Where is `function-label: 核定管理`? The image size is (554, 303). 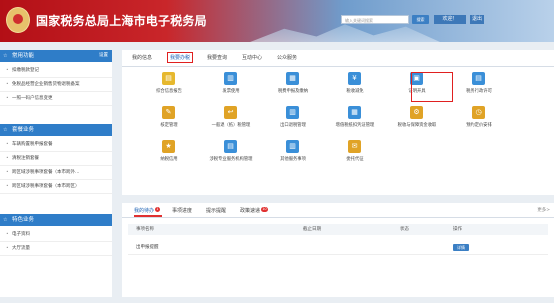 function-label: 核定管理 is located at coordinates (169, 125).